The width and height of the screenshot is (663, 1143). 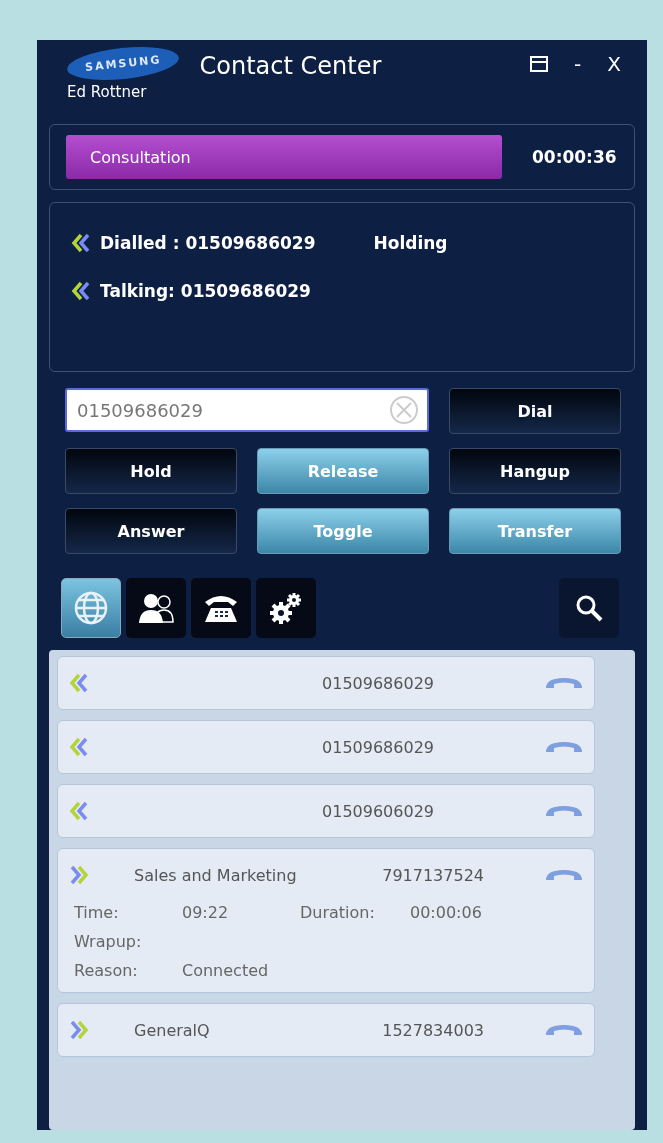 What do you see at coordinates (535, 471) in the screenshot?
I see `action-button: Hangup` at bounding box center [535, 471].